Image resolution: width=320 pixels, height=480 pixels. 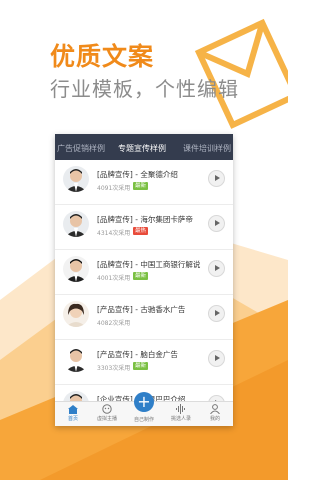 I want to click on nav-label: 首页, so click(x=72, y=419).